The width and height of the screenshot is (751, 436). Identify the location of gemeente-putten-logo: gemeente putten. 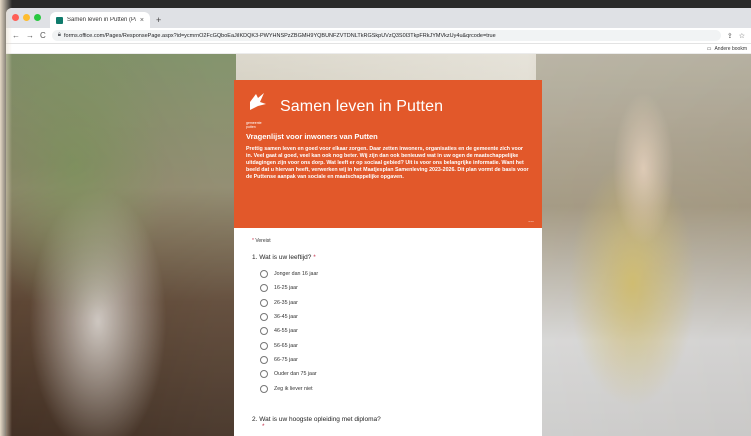
(258, 109).